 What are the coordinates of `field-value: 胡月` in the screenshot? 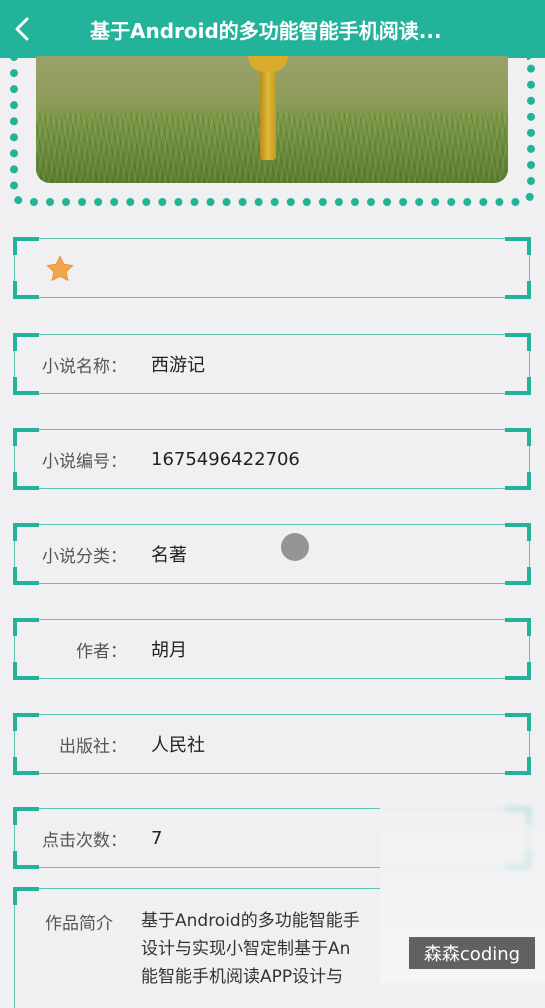 It's located at (169, 650).